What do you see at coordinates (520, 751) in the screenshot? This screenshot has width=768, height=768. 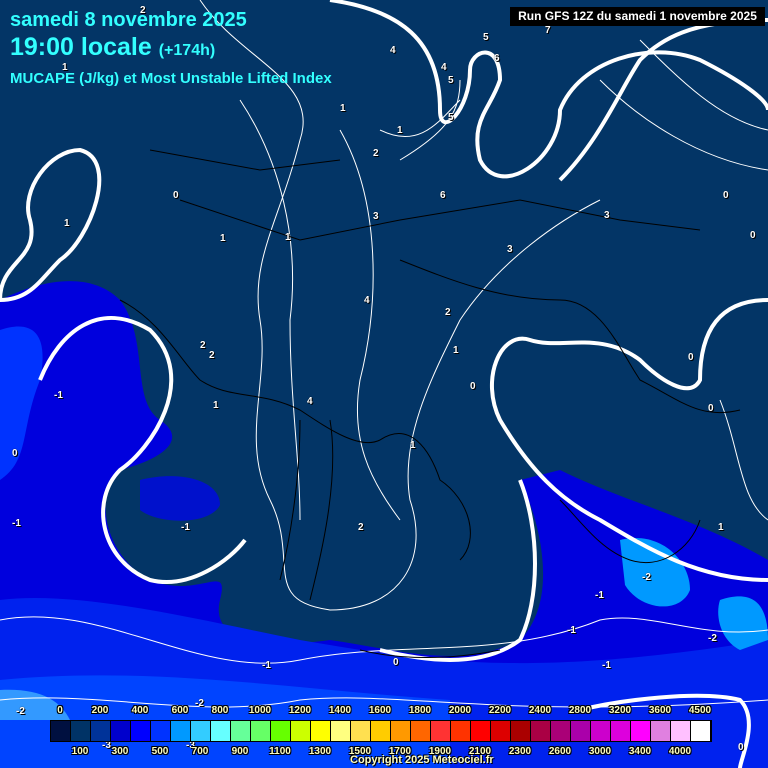 I see `legend-label: 2300` at bounding box center [520, 751].